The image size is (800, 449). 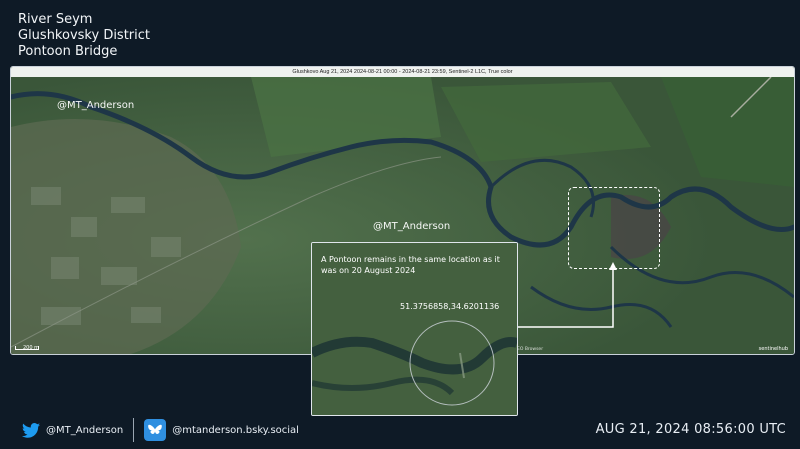 What do you see at coordinates (96, 105) in the screenshot?
I see `watermark-top-left: @MT_Anderson` at bounding box center [96, 105].